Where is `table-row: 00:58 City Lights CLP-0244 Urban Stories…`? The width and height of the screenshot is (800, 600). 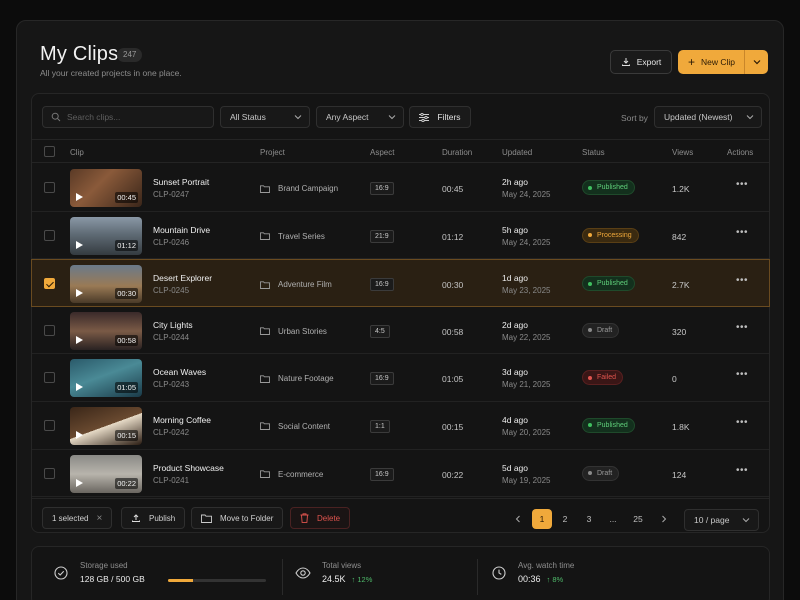
table-row: 00:58 City Lights CLP-0244 Urban Stories… is located at coordinates (400, 331).